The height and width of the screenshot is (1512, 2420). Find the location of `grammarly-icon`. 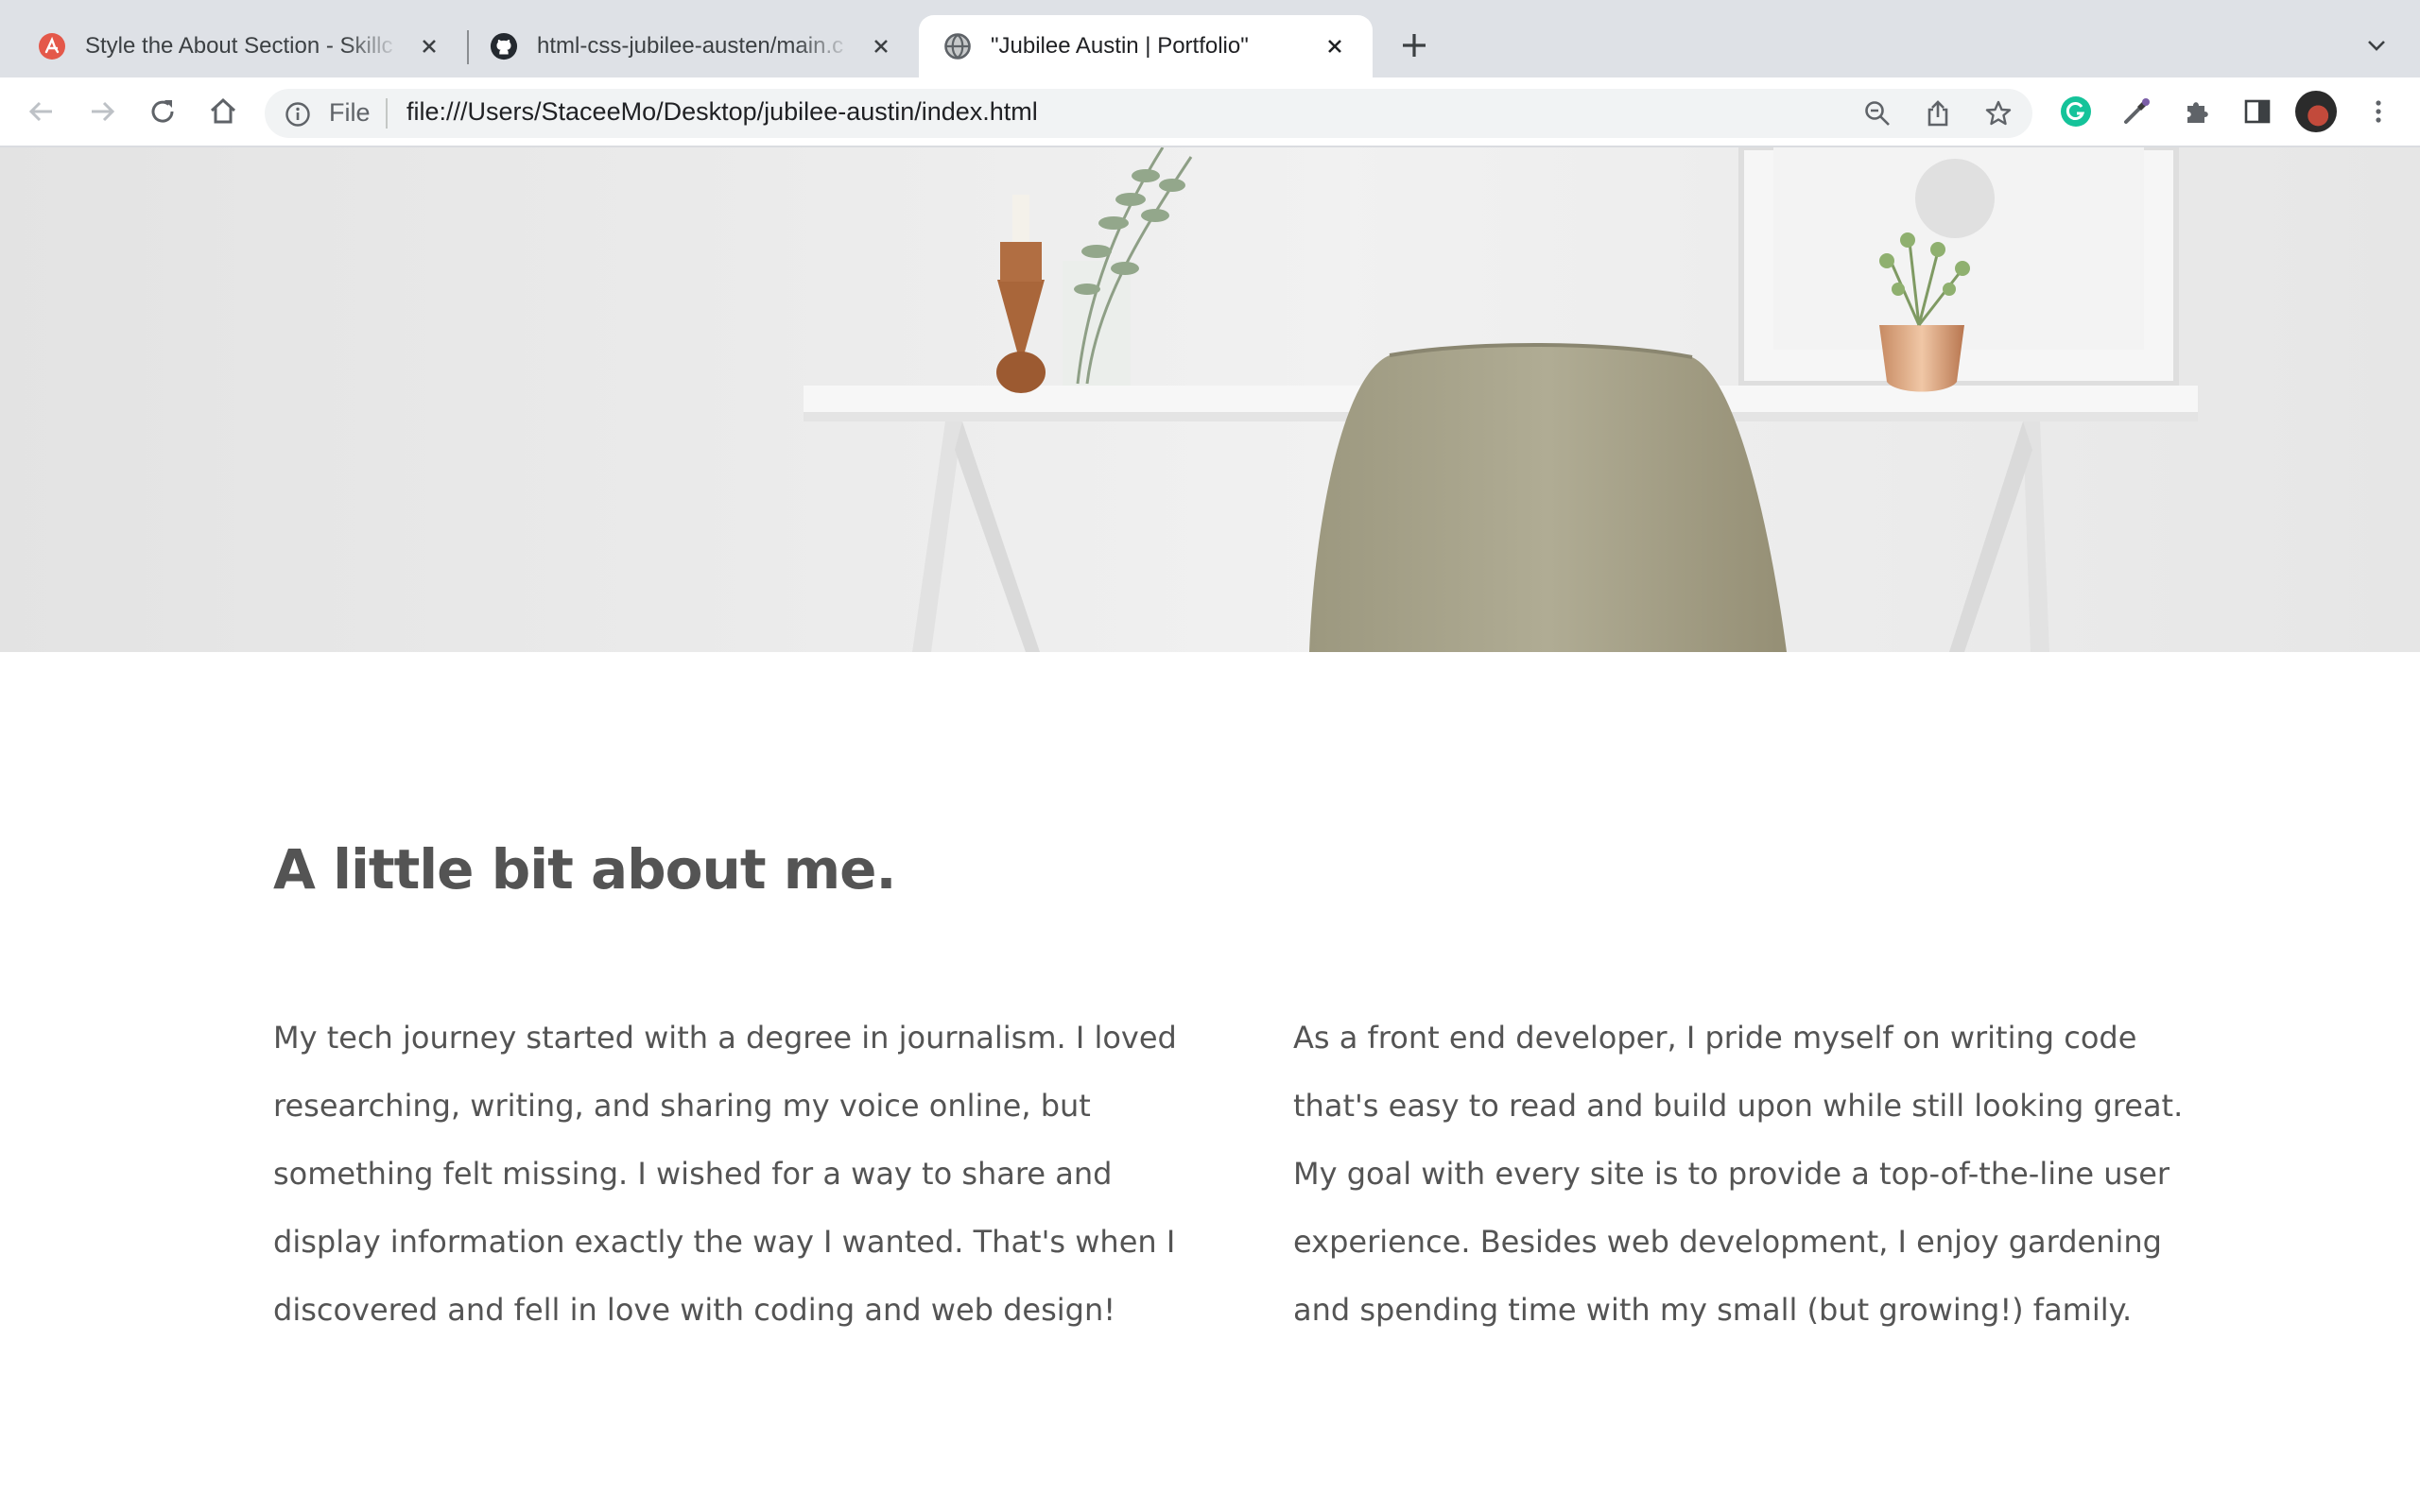

grammarly-icon is located at coordinates (2076, 111).